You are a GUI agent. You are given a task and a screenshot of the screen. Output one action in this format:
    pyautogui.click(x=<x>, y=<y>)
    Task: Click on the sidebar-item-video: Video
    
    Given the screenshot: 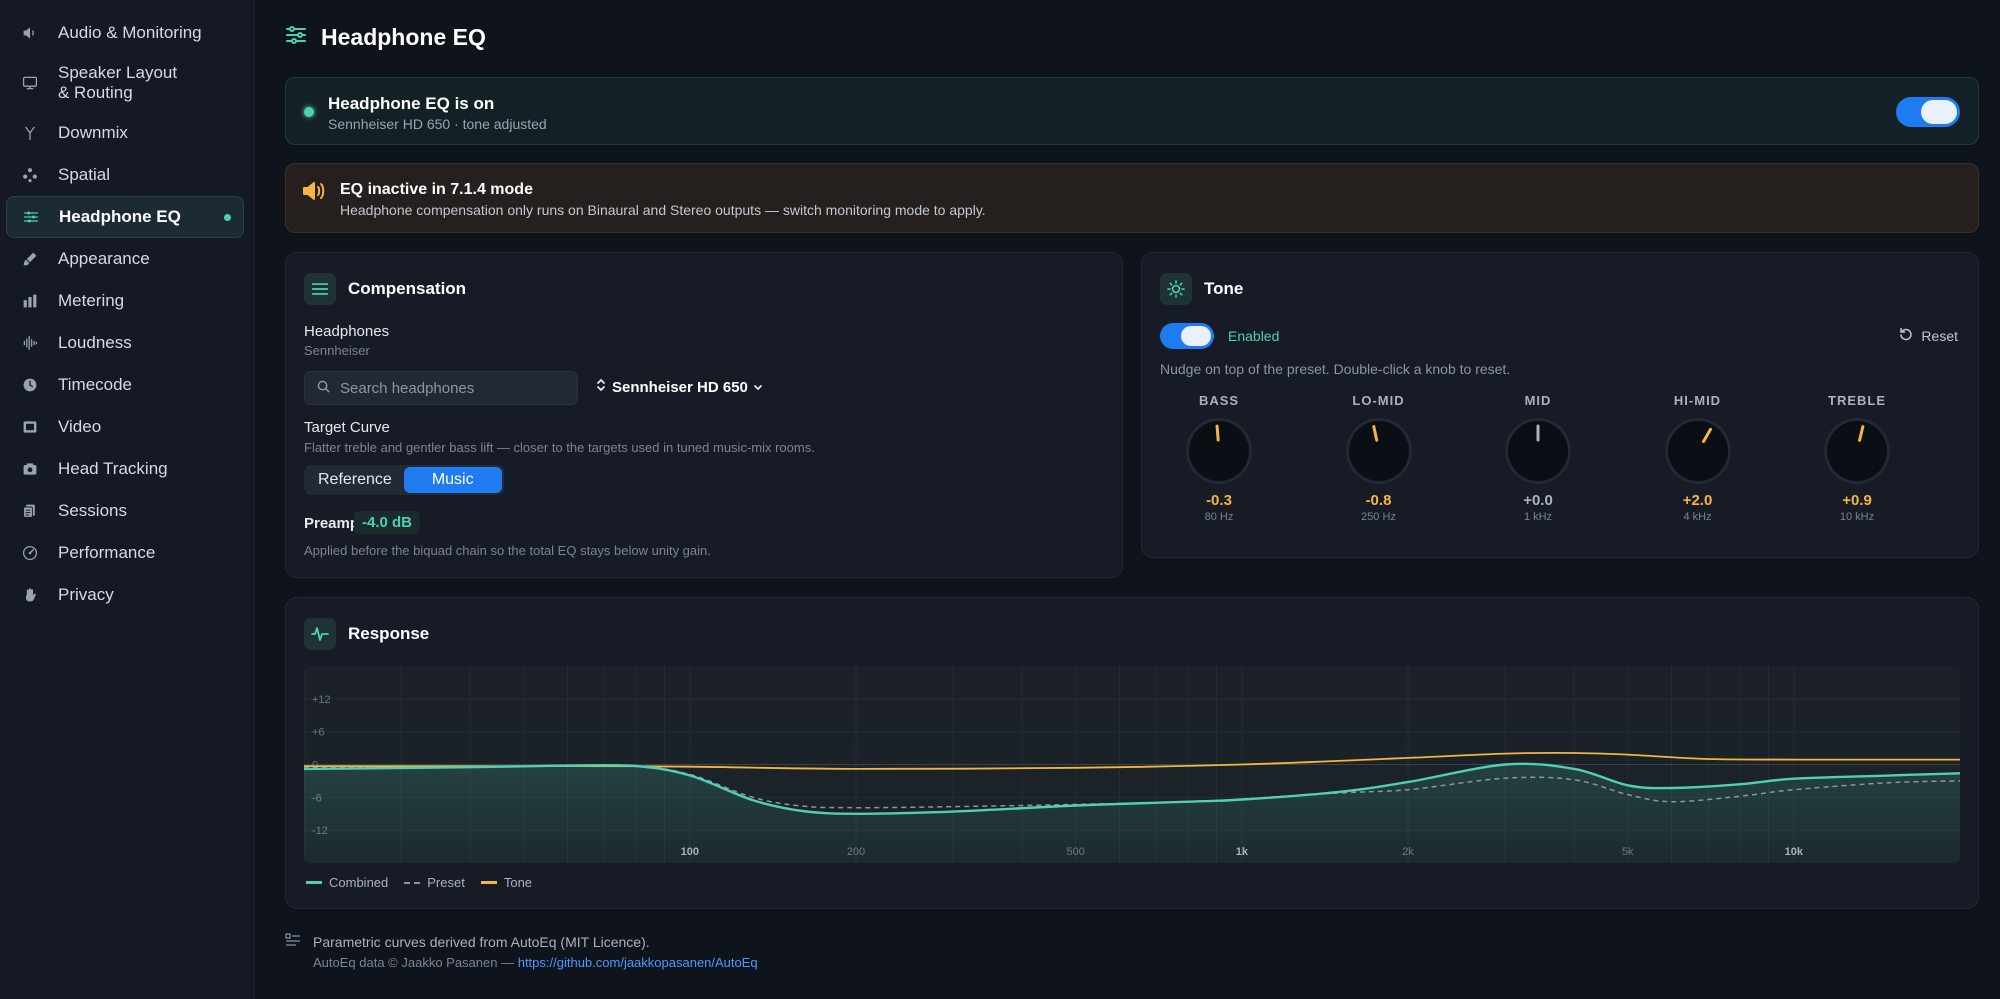 What is the action you would take?
    pyautogui.click(x=125, y=427)
    